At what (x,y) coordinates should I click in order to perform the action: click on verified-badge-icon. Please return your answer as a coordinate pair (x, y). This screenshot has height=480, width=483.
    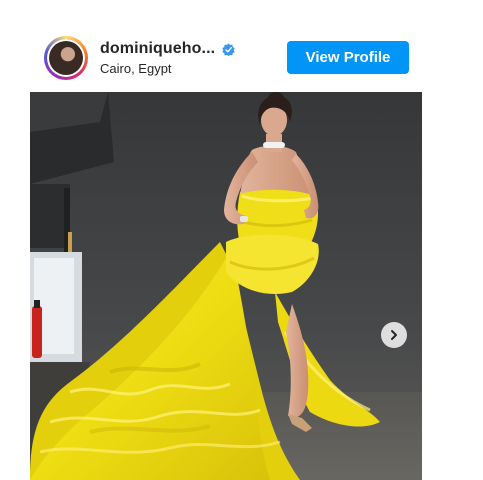
    Looking at the image, I should click on (228, 49).